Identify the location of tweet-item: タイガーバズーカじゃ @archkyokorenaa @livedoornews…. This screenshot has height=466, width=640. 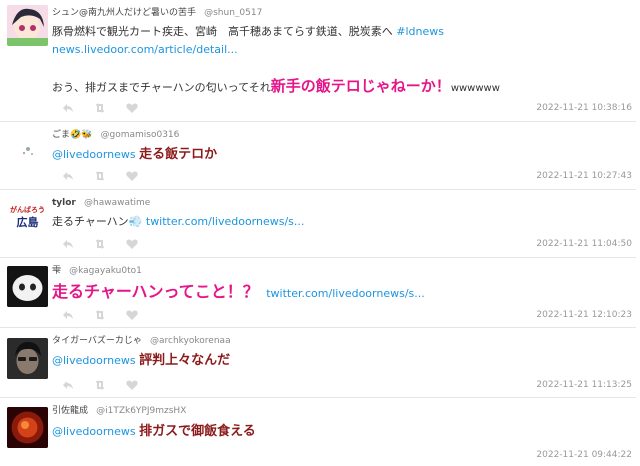
(318, 362).